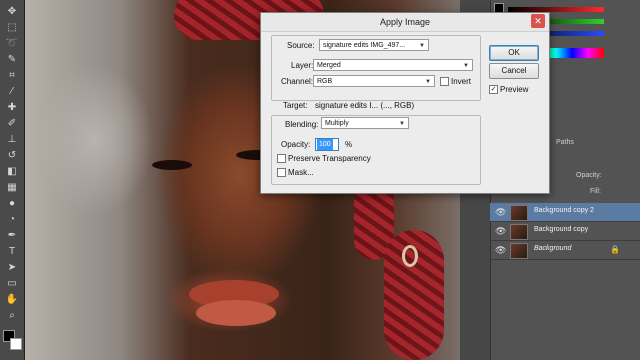  What do you see at coordinates (12, 60) in the screenshot?
I see `quick-select-tool-icon: ✎` at bounding box center [12, 60].